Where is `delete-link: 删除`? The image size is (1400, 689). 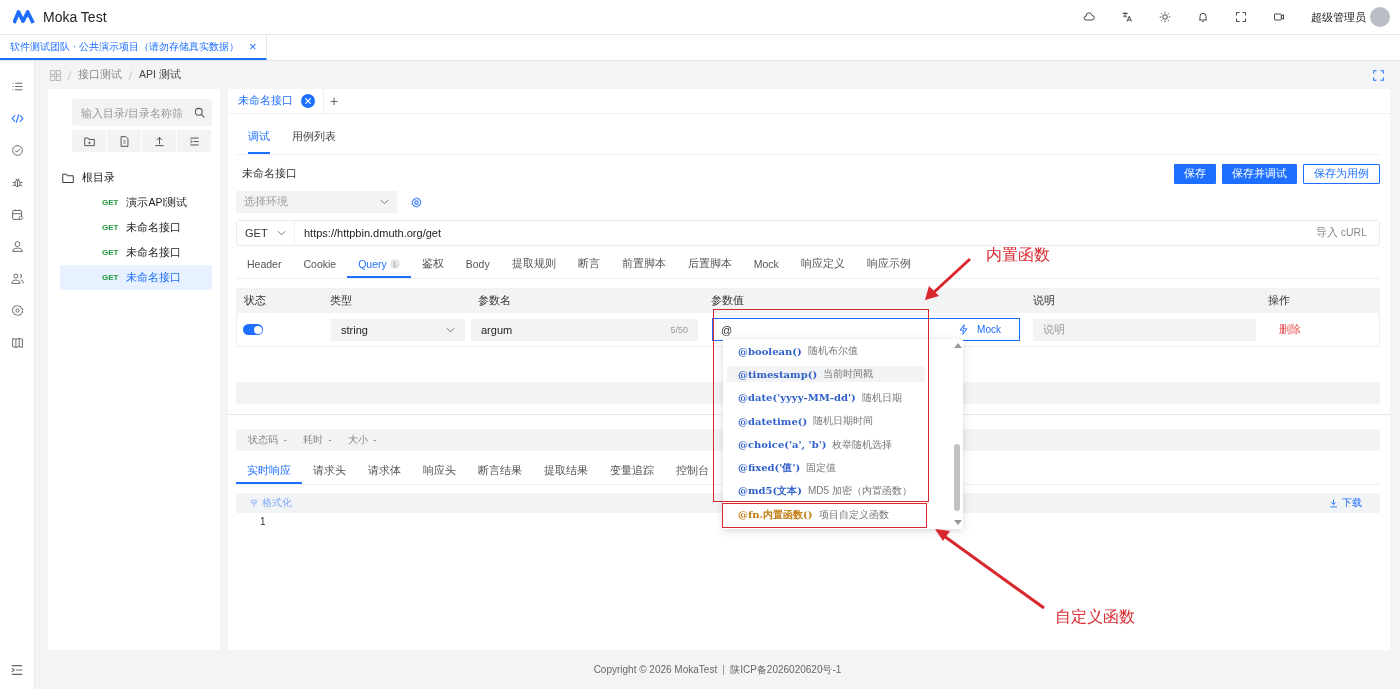
delete-link: 删除 is located at coordinates (1320, 329).